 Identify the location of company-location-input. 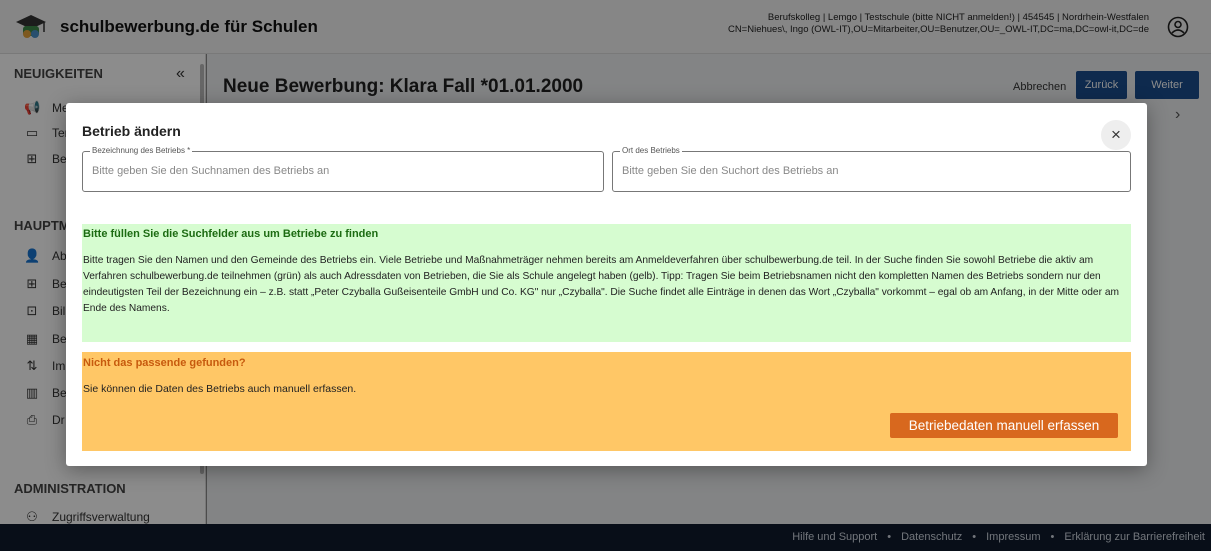
(868, 171).